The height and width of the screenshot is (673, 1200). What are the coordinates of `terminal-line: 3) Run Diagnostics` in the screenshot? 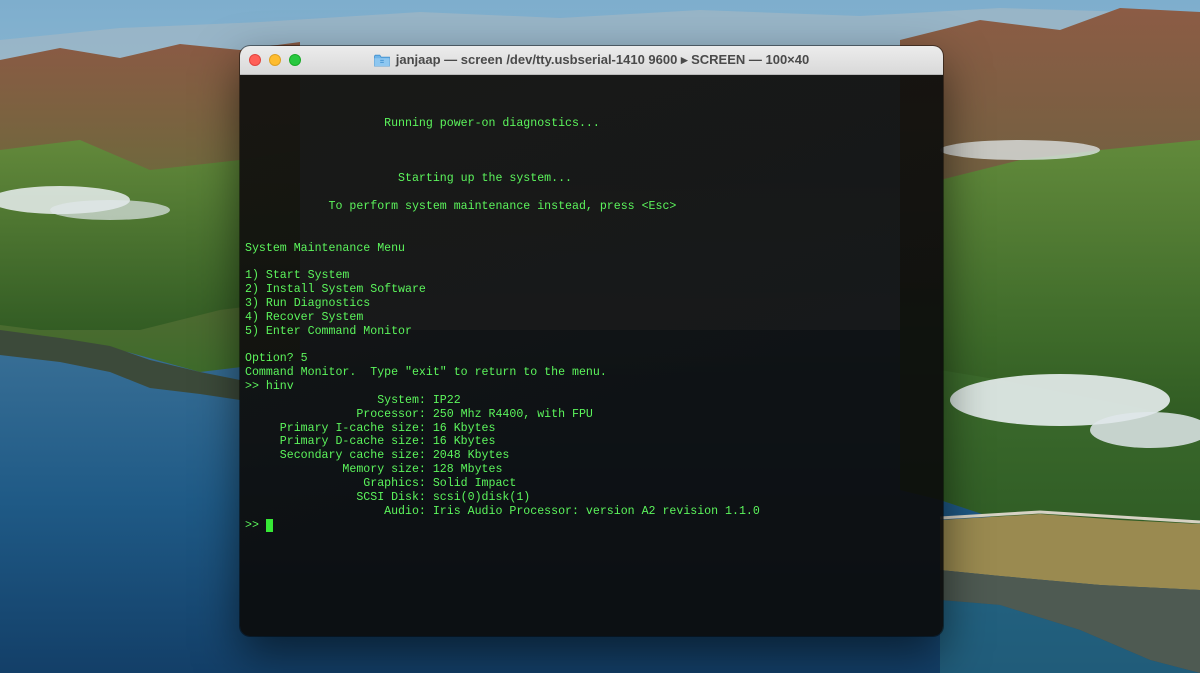 It's located at (308, 303).